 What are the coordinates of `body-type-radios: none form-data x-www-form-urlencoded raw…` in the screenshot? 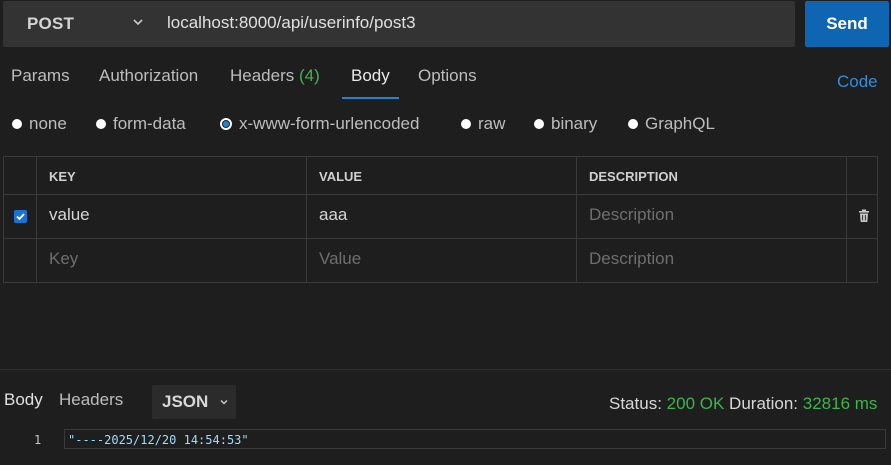 It's located at (445, 125).